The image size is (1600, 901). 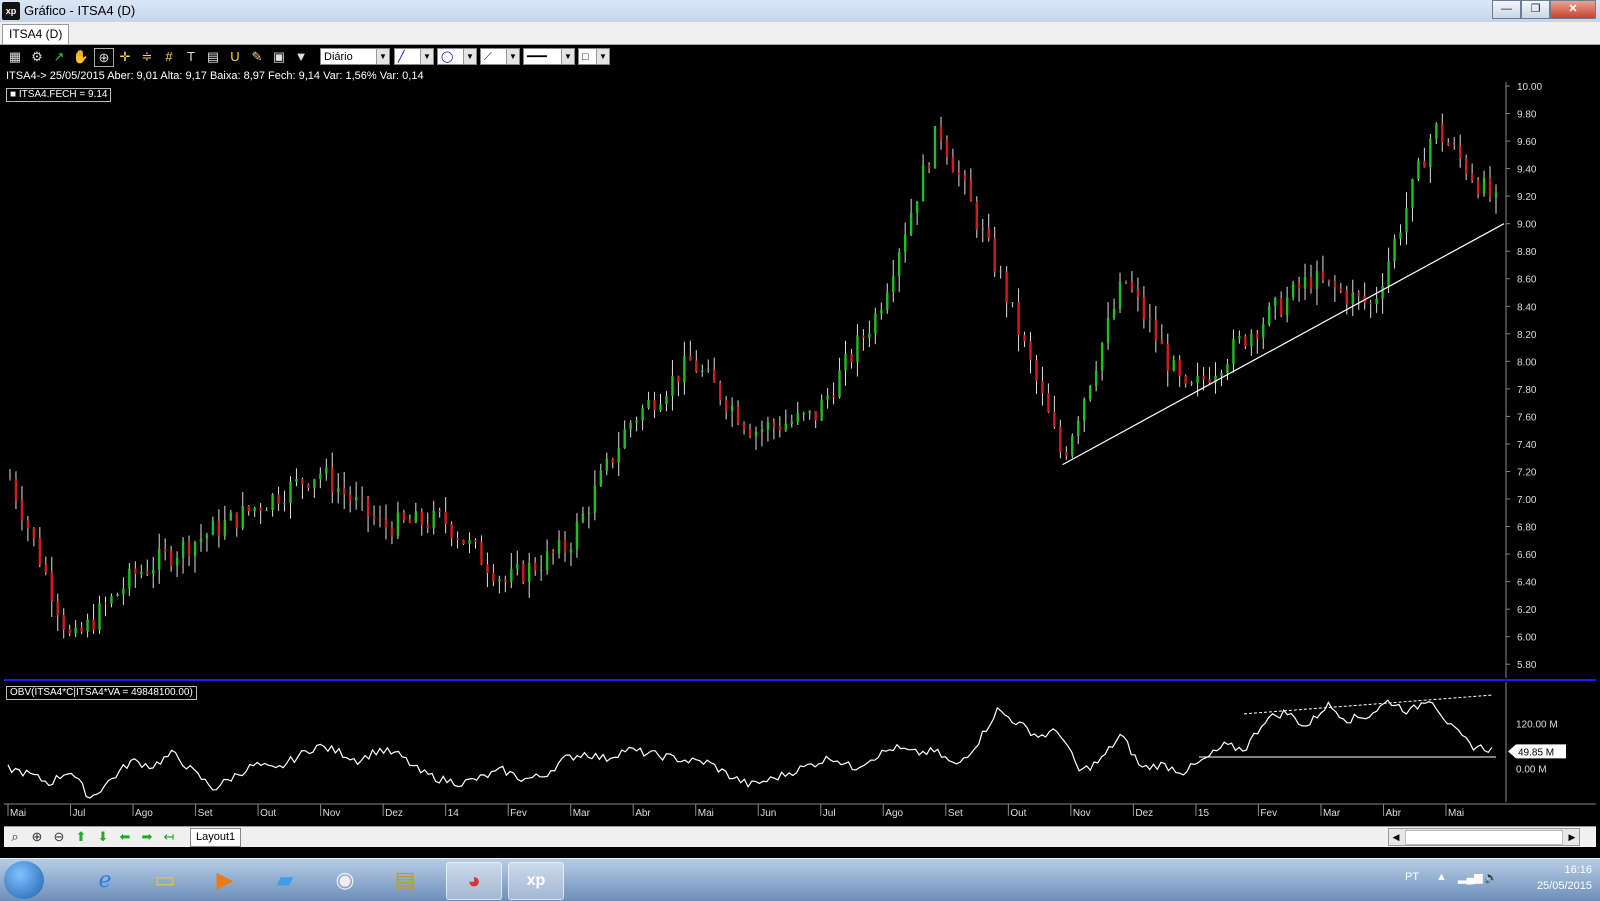 I want to click on zoom-icon: ⌕, so click(x=15, y=837).